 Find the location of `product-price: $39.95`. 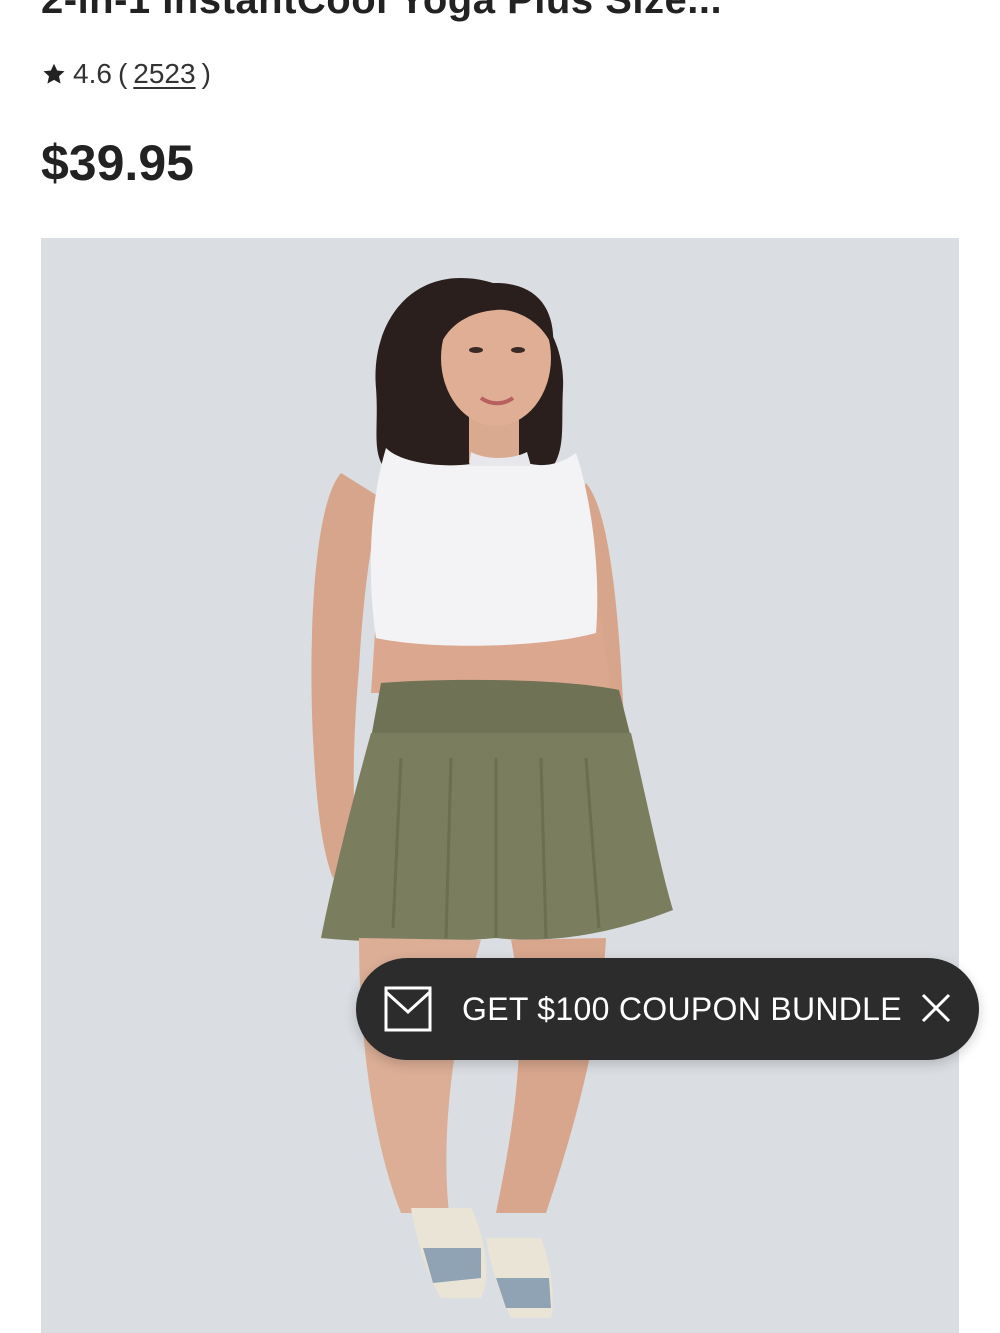

product-price: $39.95 is located at coordinates (117, 163).